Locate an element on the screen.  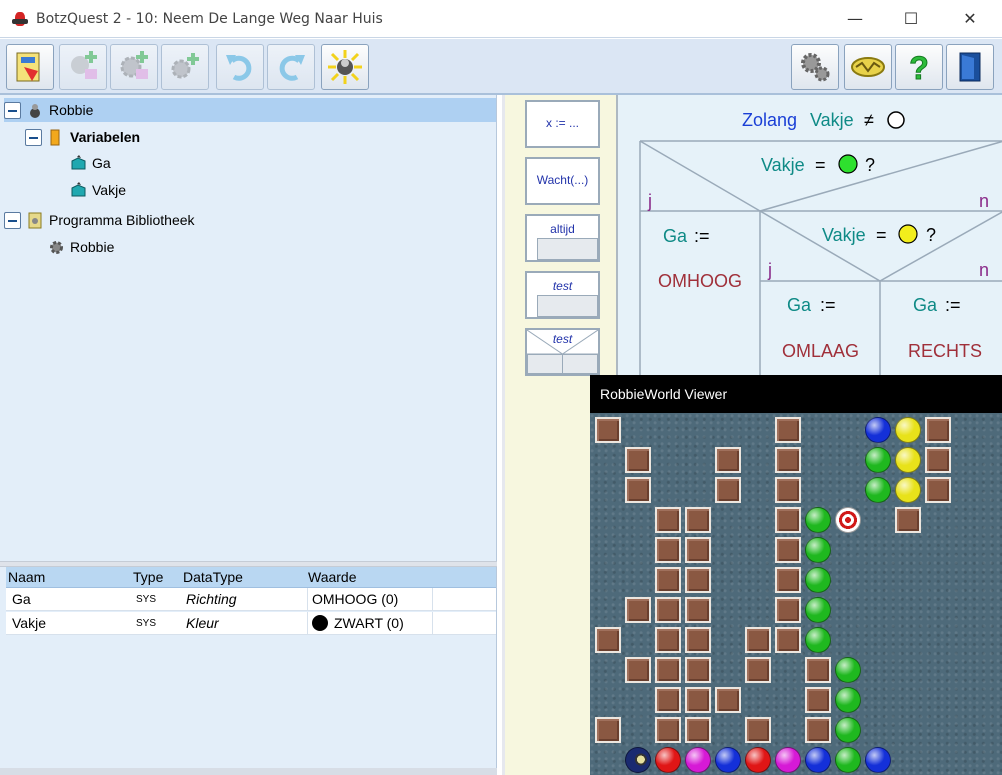
column-header-type: Type is located at coordinates (148, 577).